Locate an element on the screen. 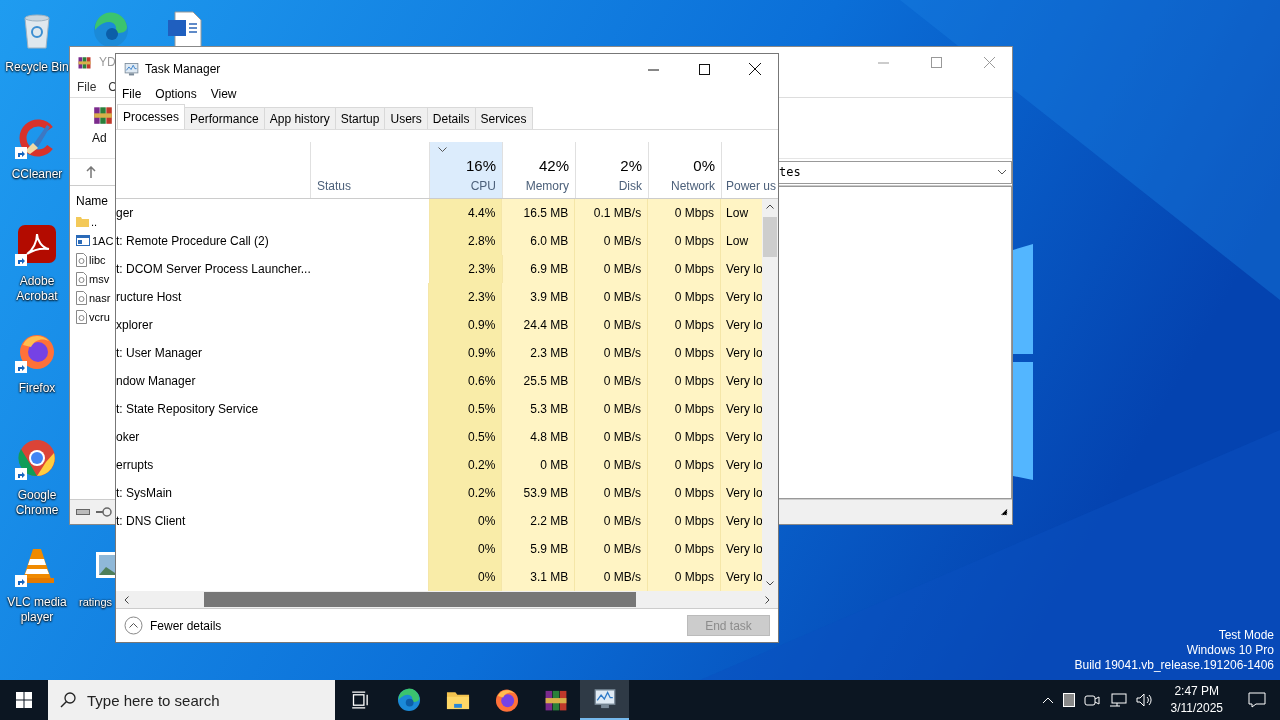  column-header: 16% CPU is located at coordinates (465, 170).